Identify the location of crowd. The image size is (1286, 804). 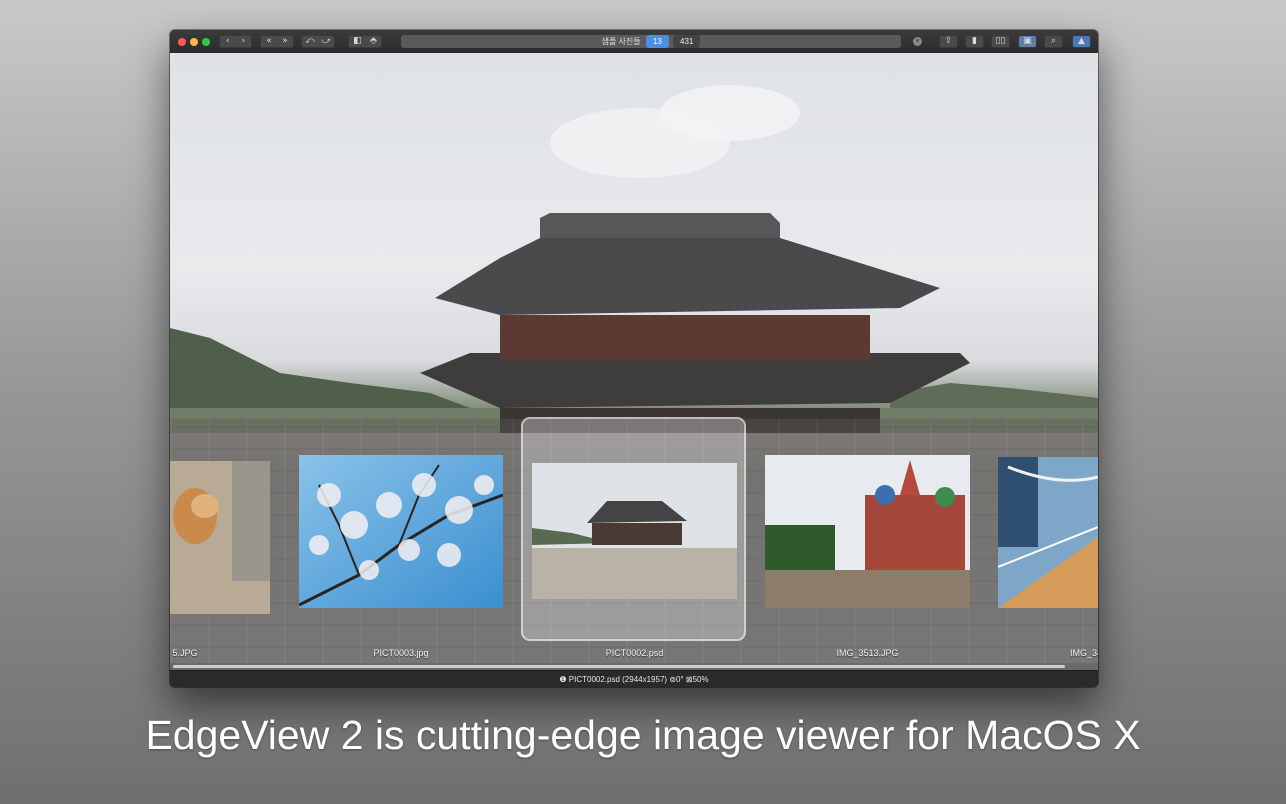
(867, 589).